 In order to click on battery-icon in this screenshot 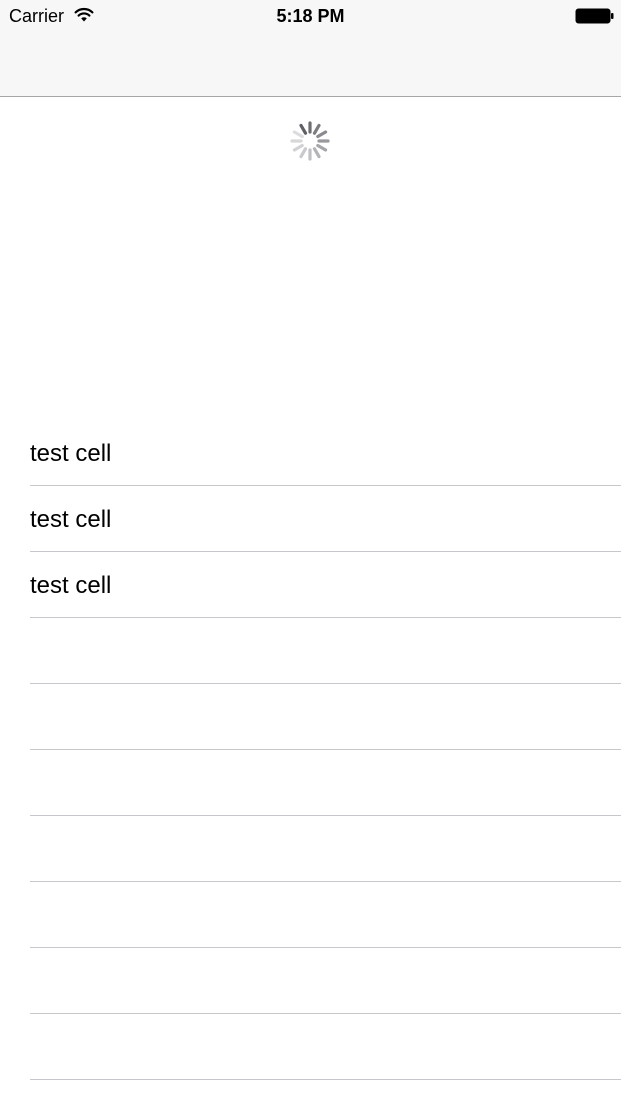, I will do `click(594, 16)`.